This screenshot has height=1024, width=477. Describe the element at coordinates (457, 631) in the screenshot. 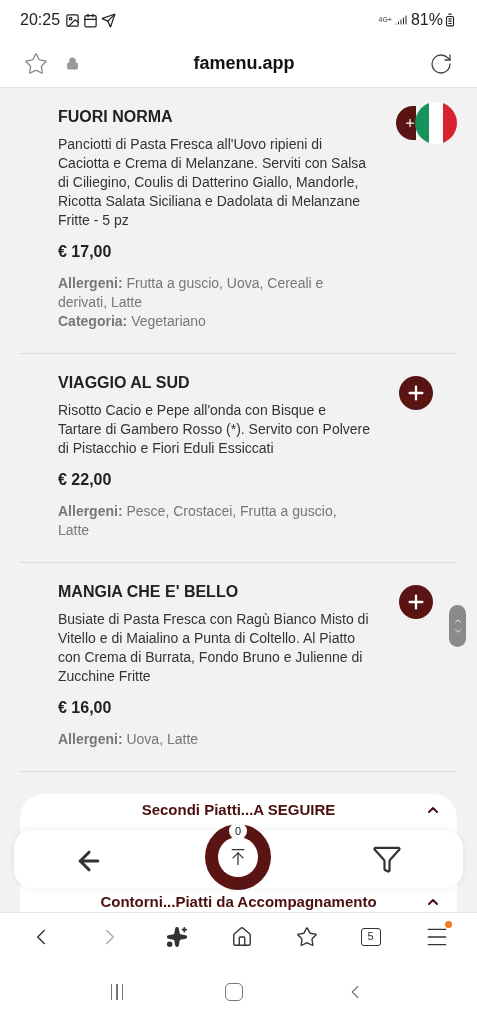

I see `chevron-down-icon` at that location.